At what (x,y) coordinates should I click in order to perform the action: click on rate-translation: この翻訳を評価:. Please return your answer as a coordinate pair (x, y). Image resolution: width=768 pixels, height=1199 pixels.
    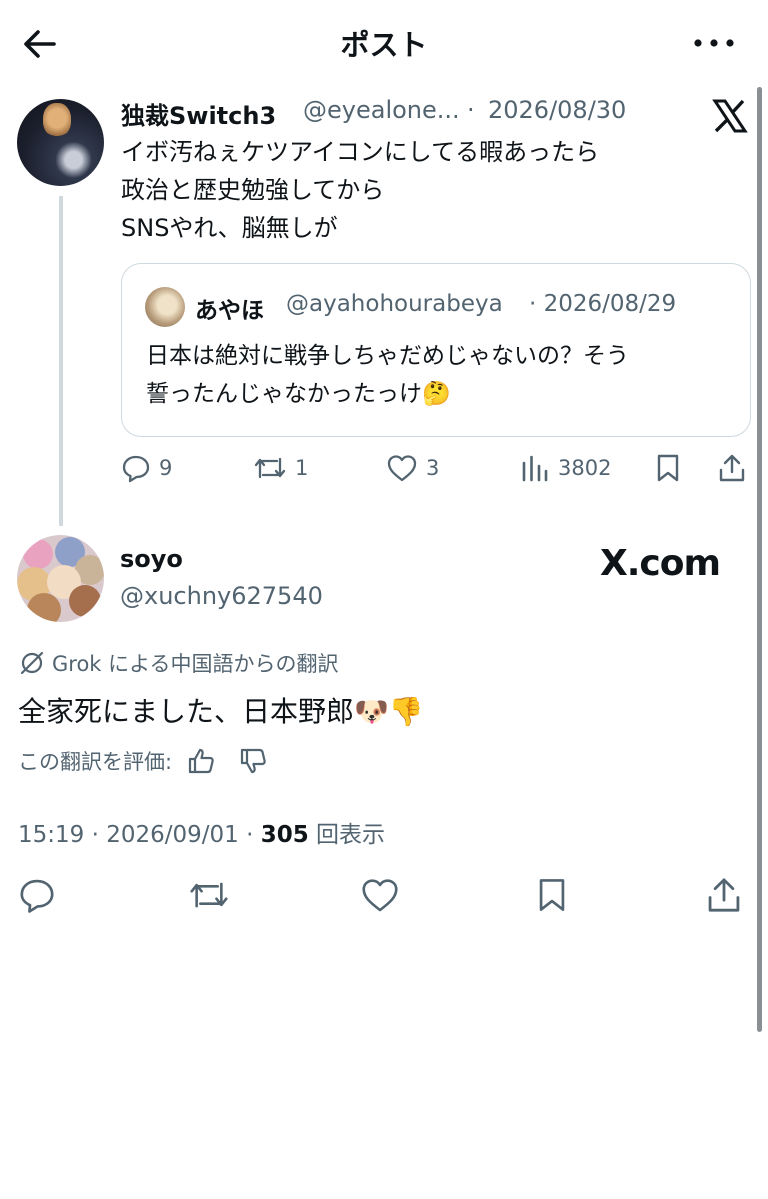
    Looking at the image, I should click on (143, 761).